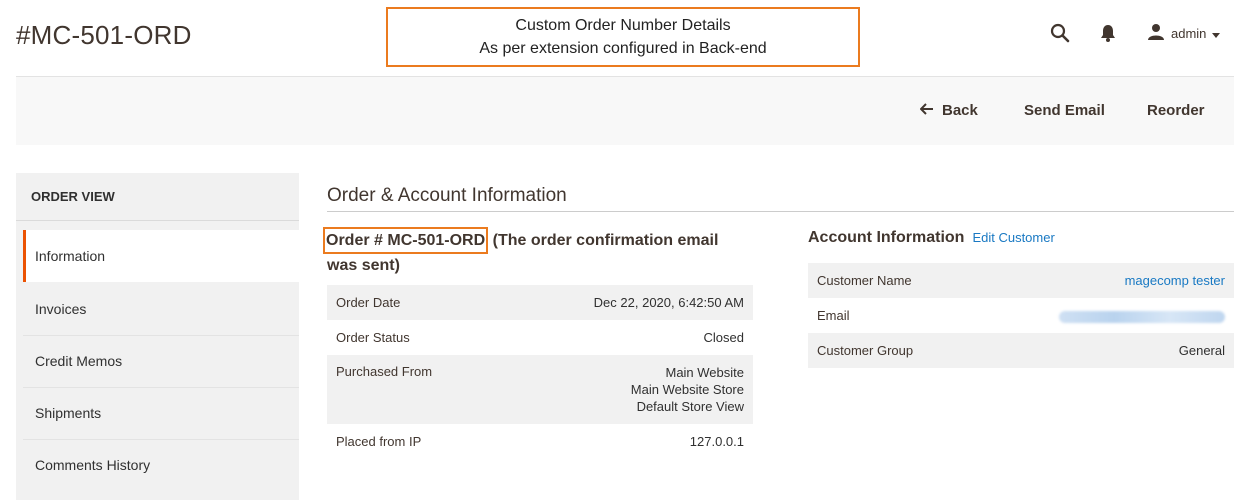 The image size is (1246, 500). Describe the element at coordinates (379, 441) in the screenshot. I see `row-label: Placed from IP` at that location.